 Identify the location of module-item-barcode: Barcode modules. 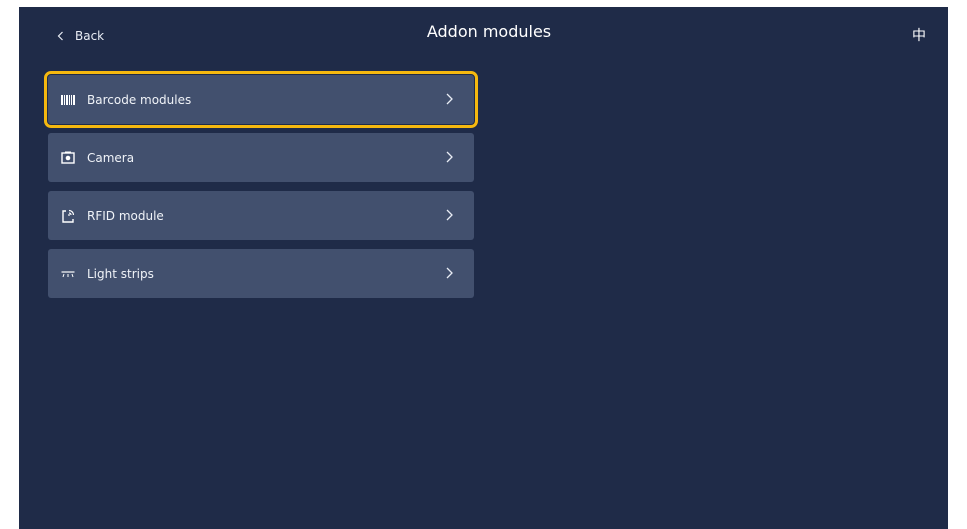
(261, 99).